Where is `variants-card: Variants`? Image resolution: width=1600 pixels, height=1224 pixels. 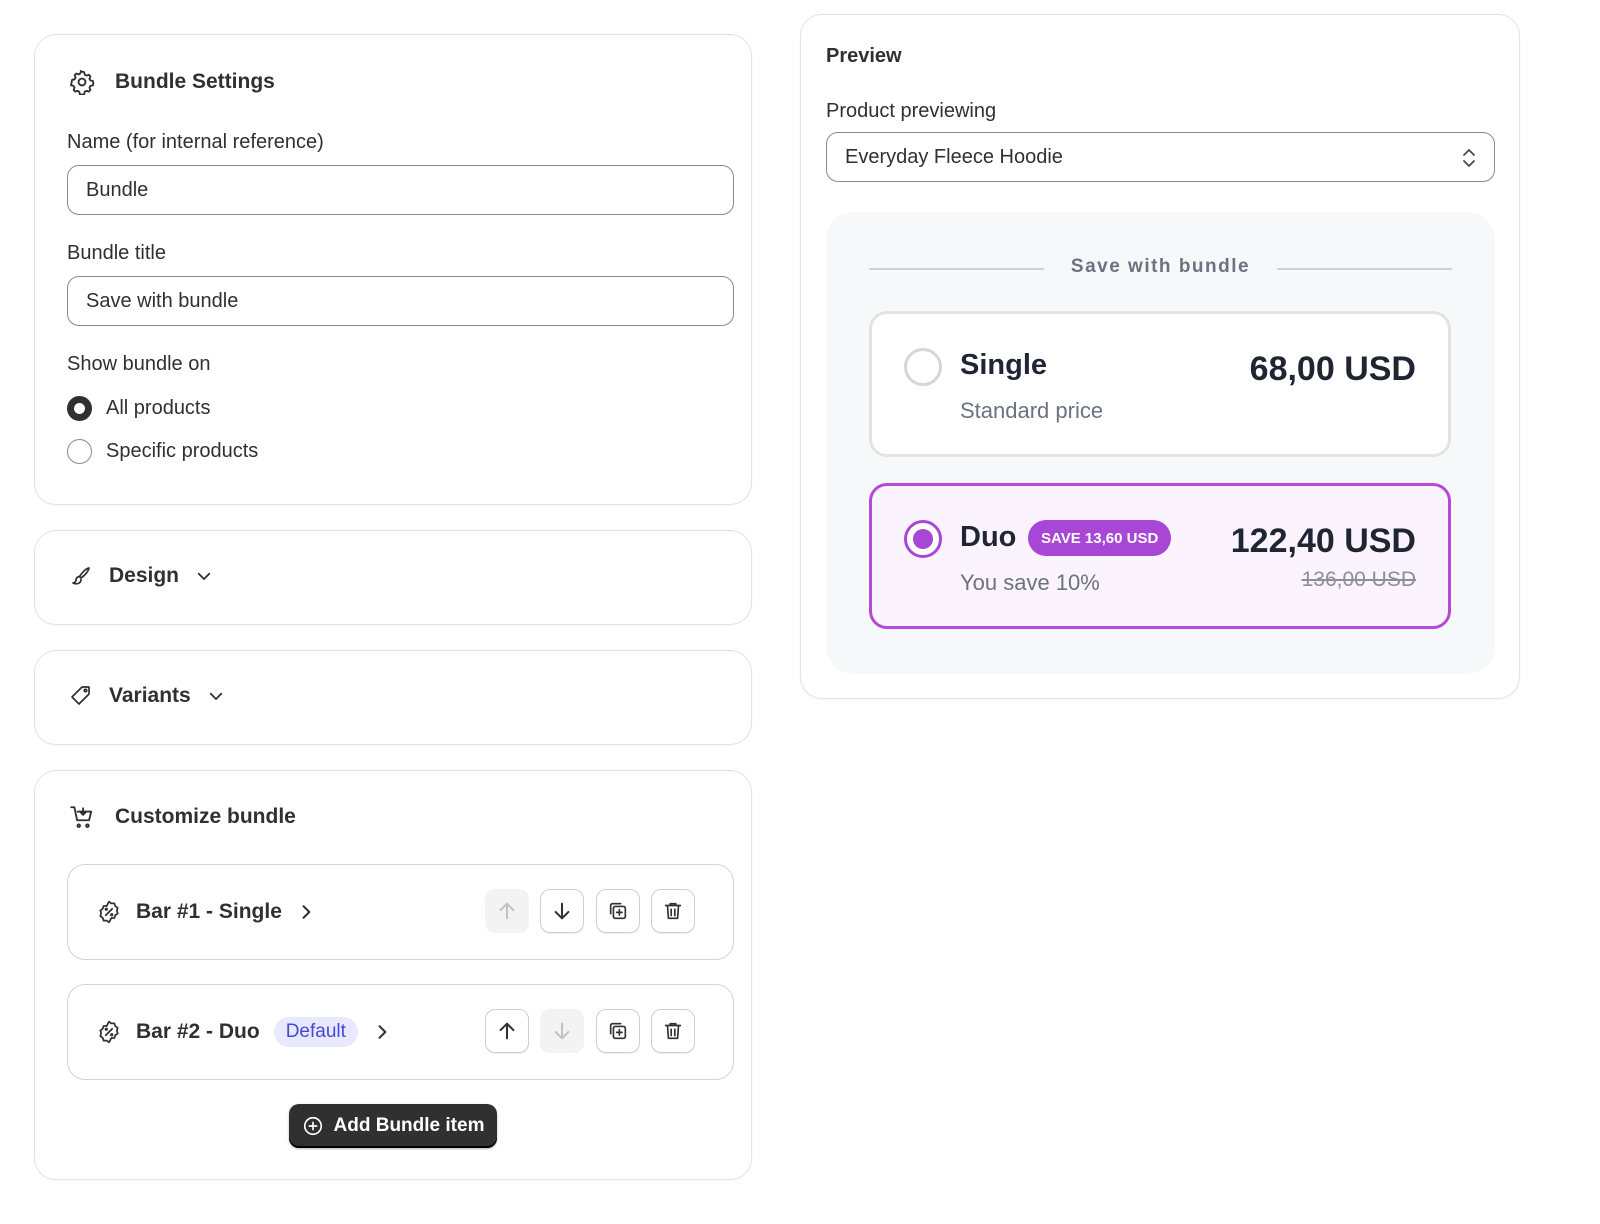 variants-card: Variants is located at coordinates (393, 697).